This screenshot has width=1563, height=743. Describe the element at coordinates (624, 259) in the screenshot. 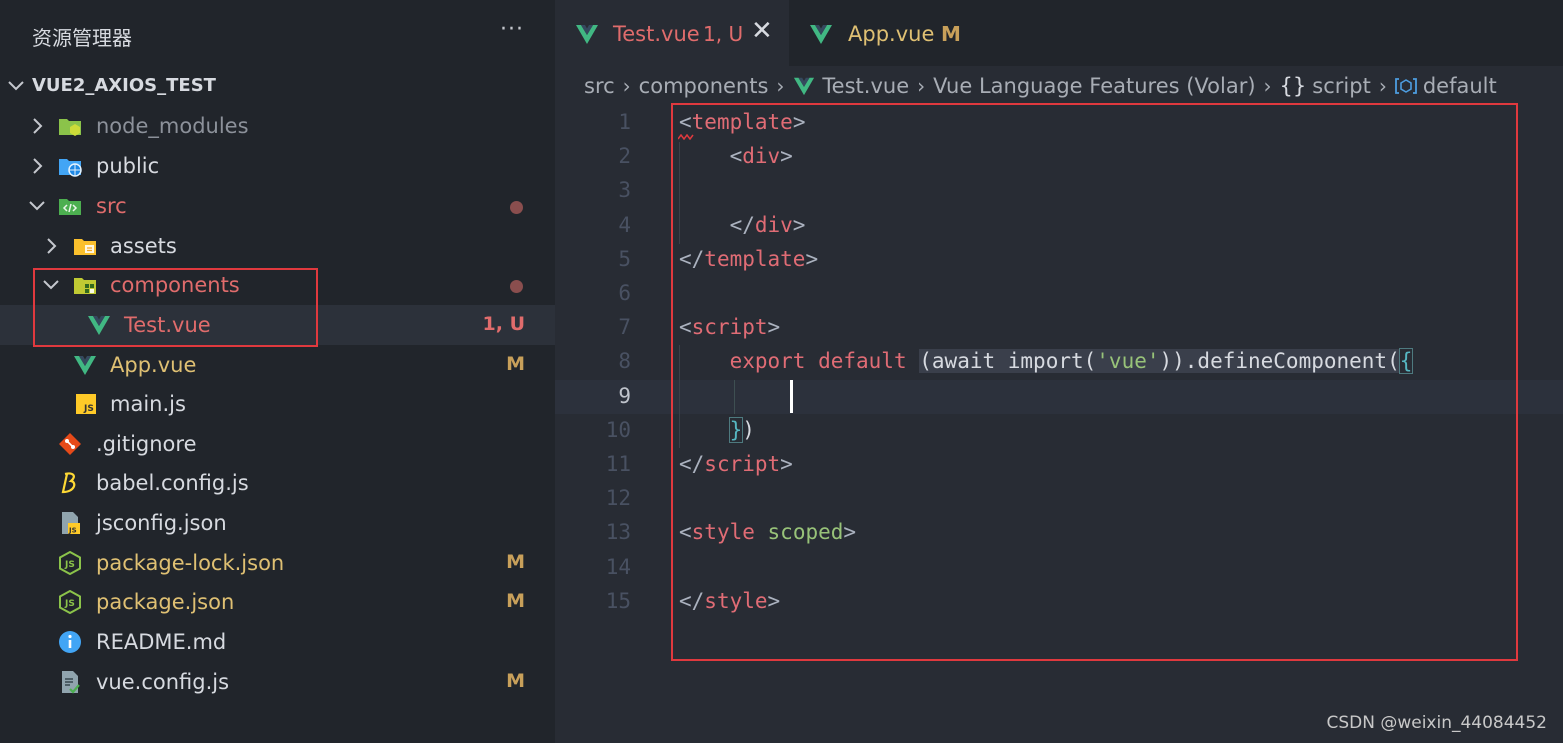

I see `line-number: 5` at that location.